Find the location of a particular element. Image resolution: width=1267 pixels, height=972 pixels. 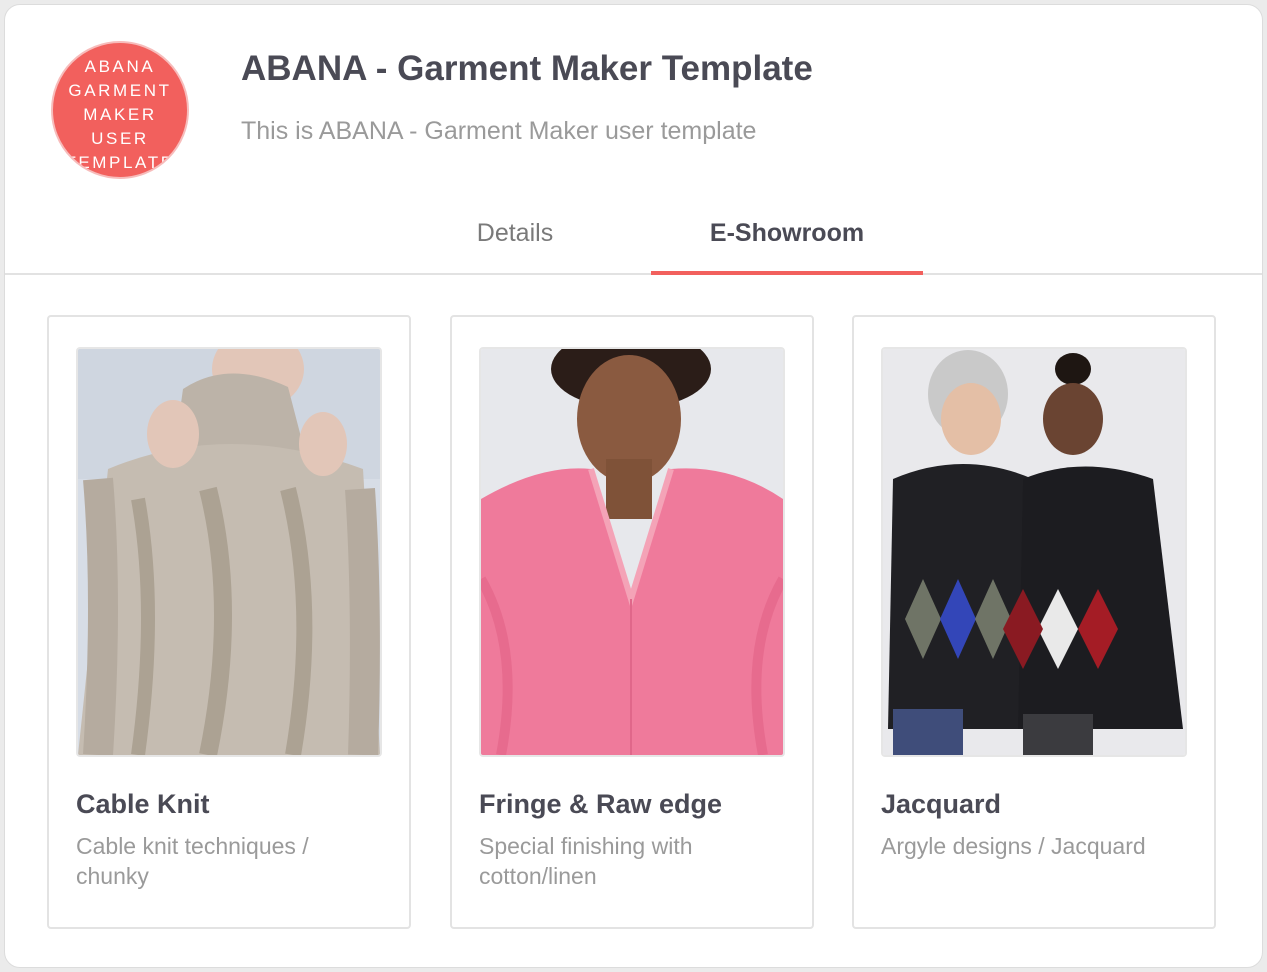

template-avatar: ABANA GARMENT MAKER USER TEMPLATE is located at coordinates (120, 110).